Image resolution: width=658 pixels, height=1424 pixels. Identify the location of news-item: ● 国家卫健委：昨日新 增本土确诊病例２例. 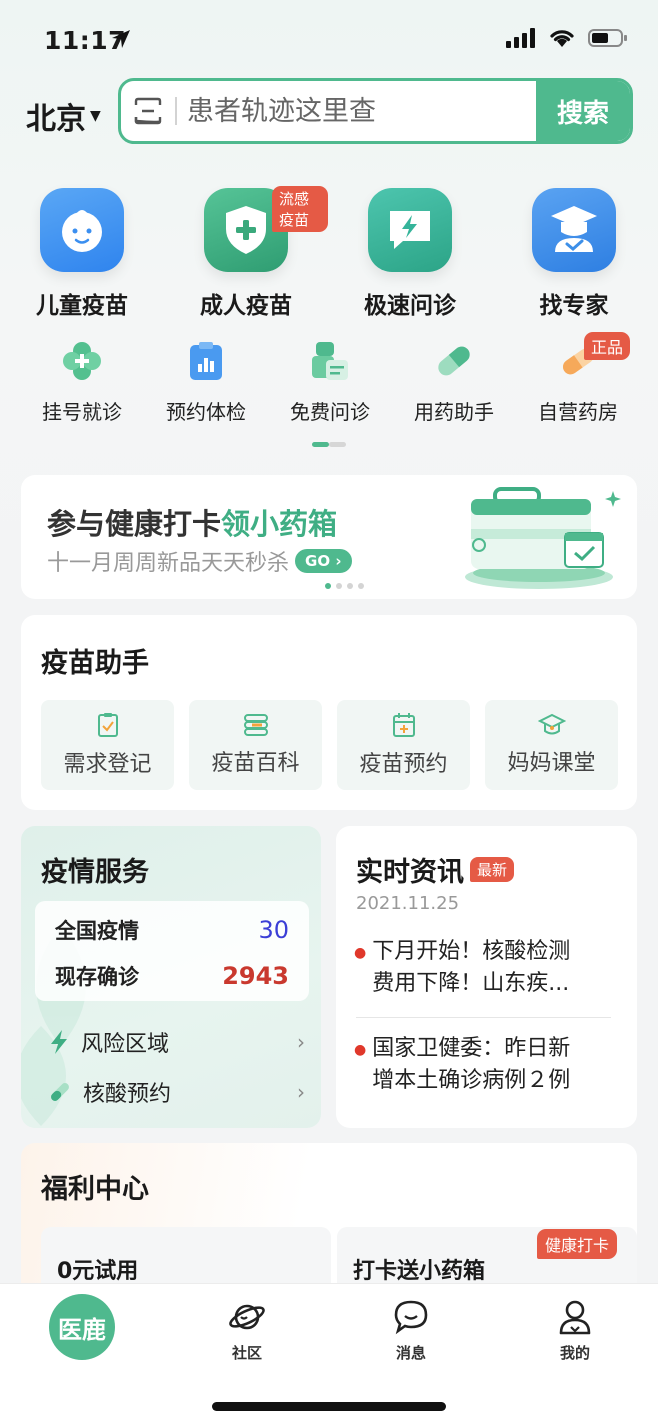
(484, 1065).